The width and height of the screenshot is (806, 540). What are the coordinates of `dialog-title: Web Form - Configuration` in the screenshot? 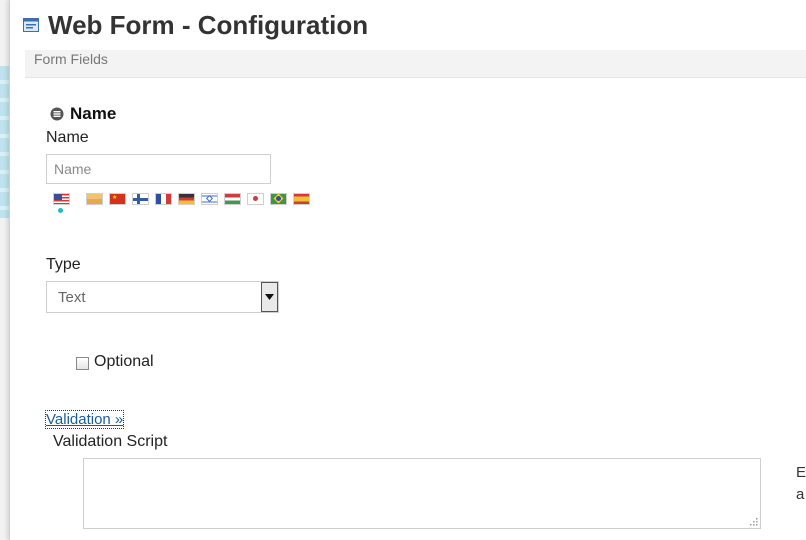 It's located at (208, 25).